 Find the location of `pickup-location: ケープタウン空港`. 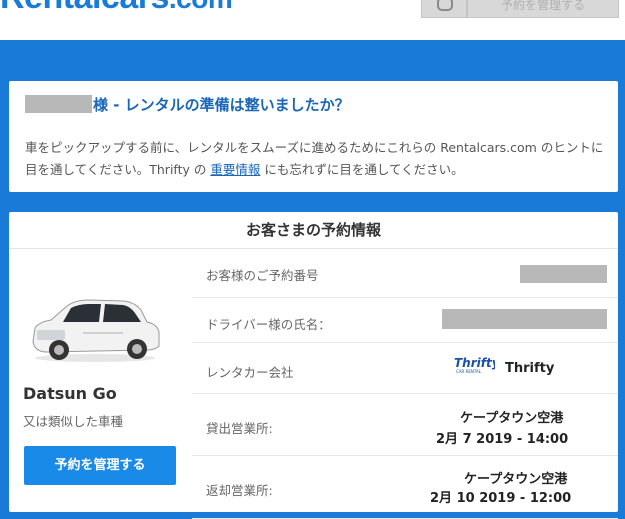

pickup-location: ケープタウン空港 is located at coordinates (512, 418).